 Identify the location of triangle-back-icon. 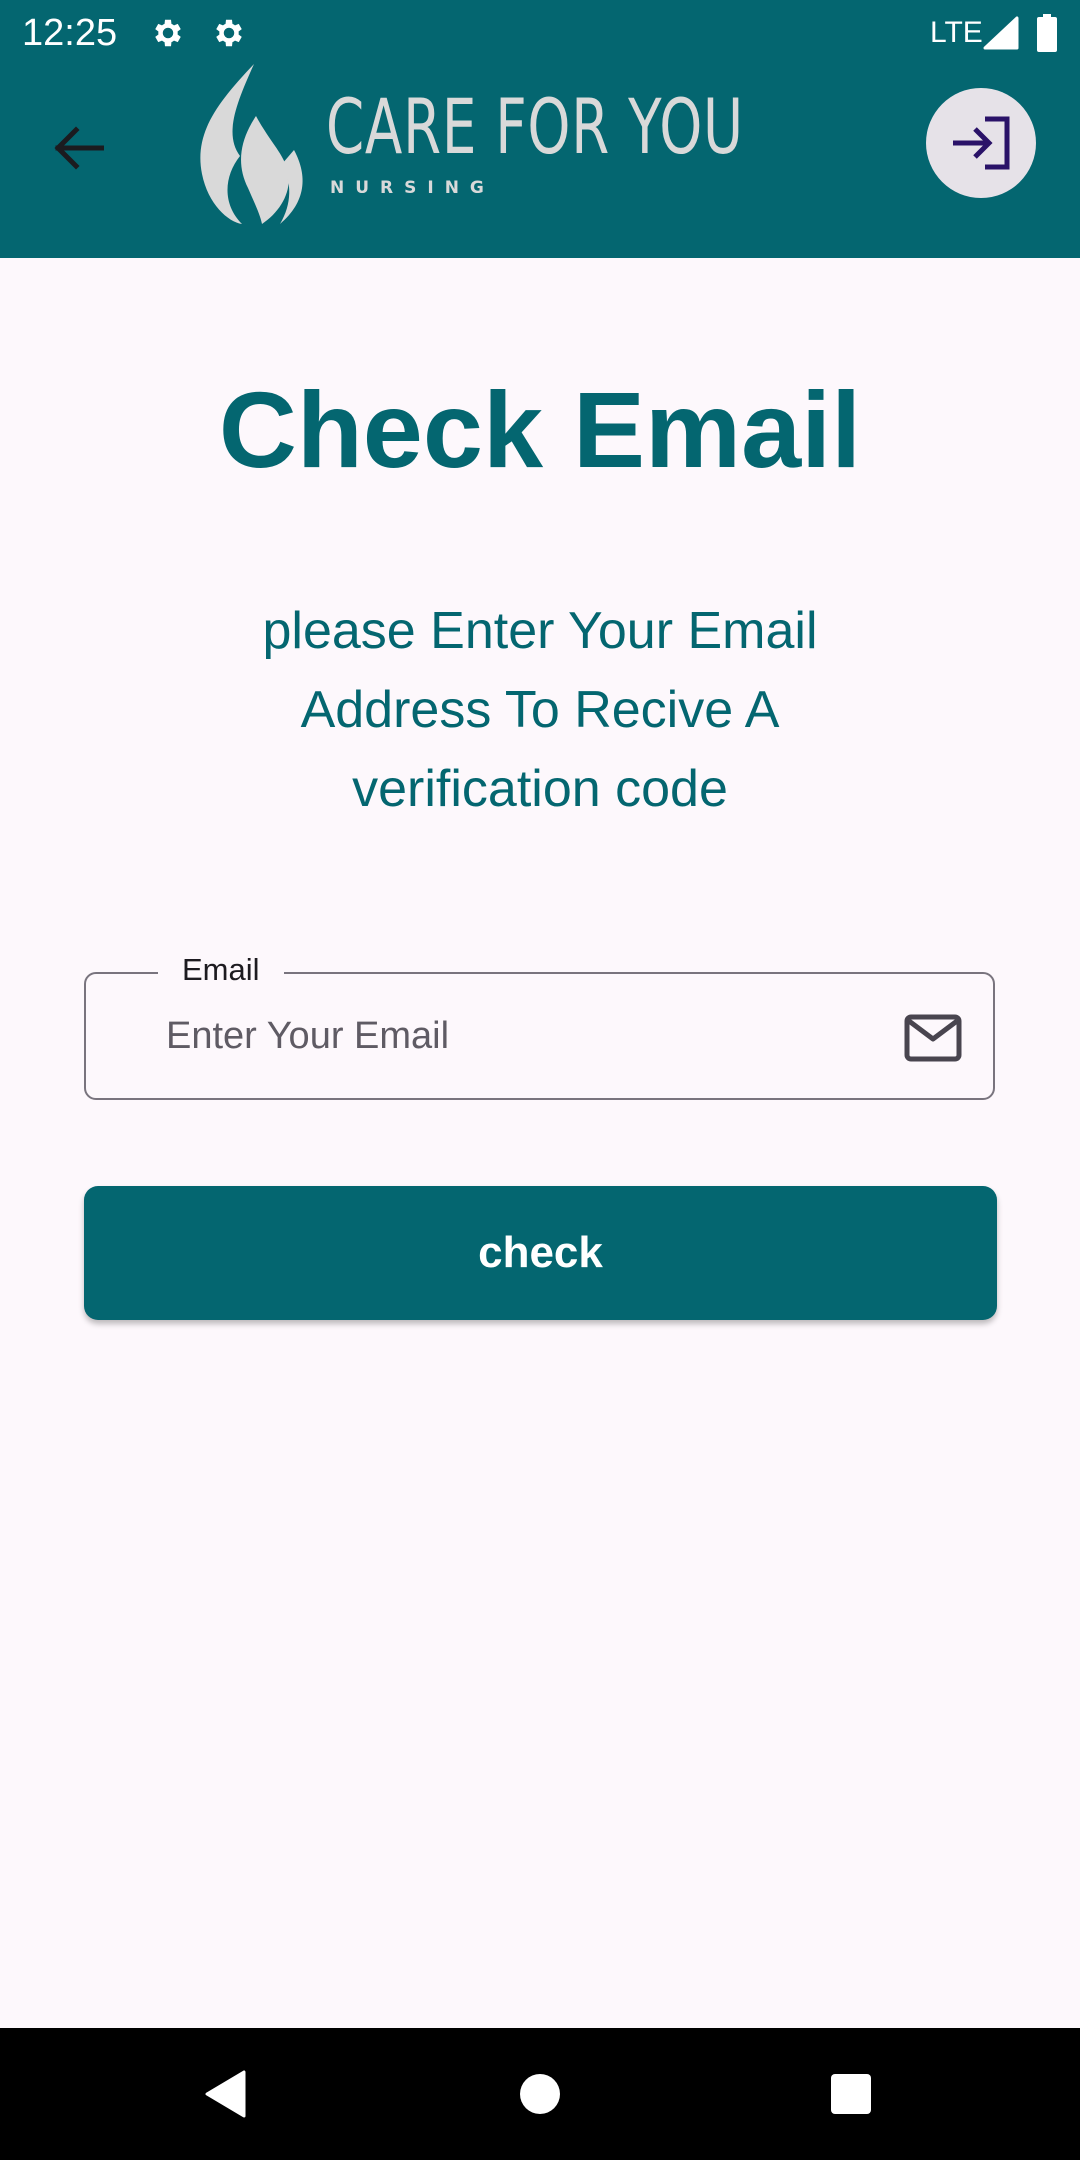
(225, 2094).